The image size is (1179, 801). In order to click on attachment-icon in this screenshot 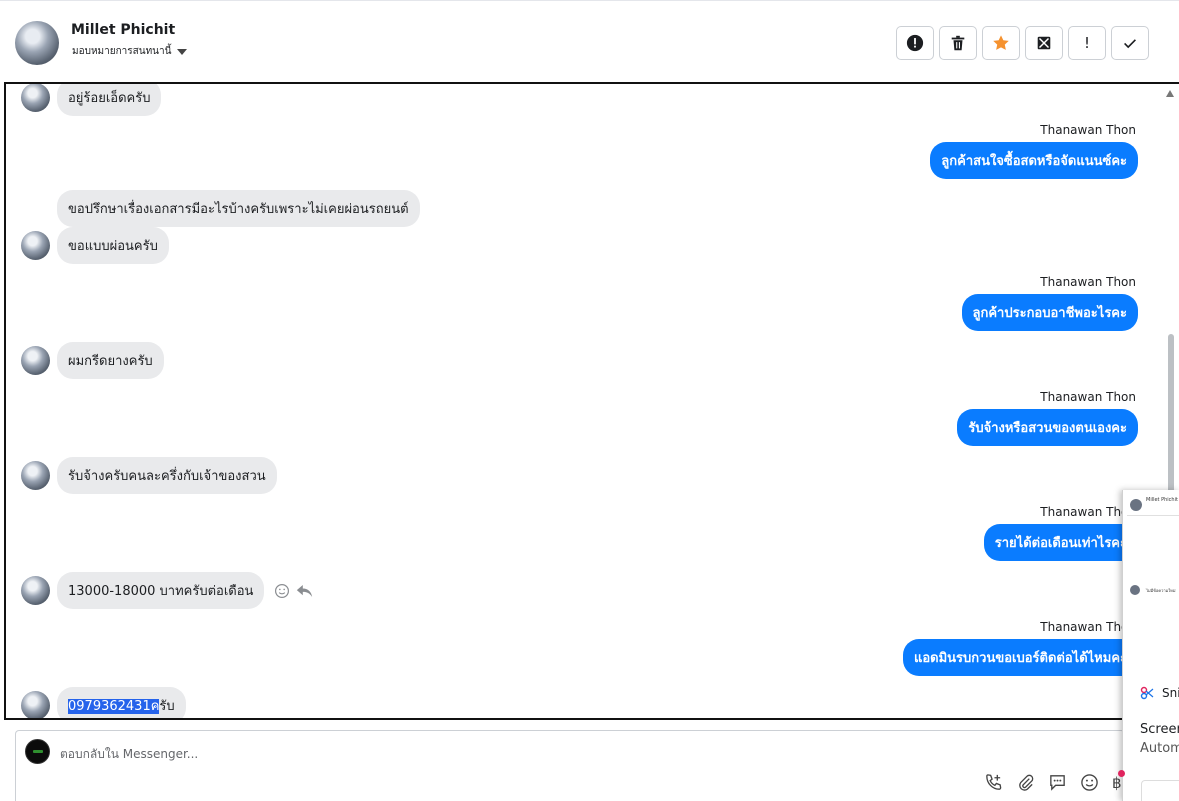, I will do `click(1025, 782)`.